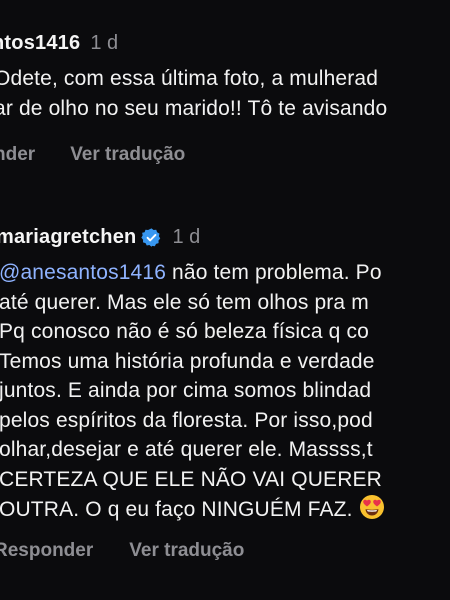 The width and height of the screenshot is (450, 600). Describe the element at coordinates (151, 237) in the screenshot. I see `verified-badge-icon` at that location.